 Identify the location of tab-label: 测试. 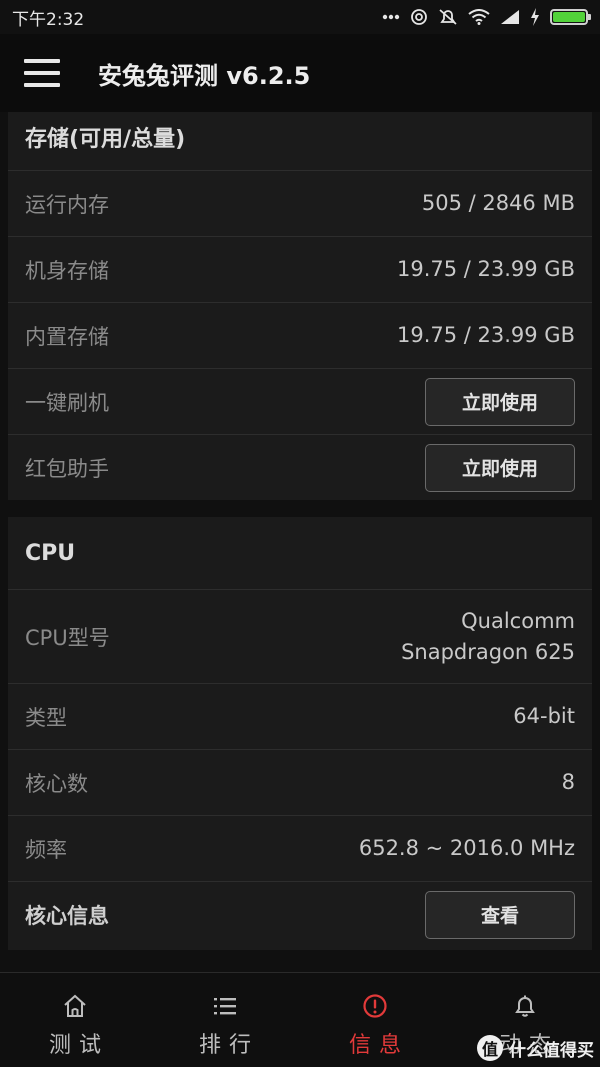
(78, 1045).